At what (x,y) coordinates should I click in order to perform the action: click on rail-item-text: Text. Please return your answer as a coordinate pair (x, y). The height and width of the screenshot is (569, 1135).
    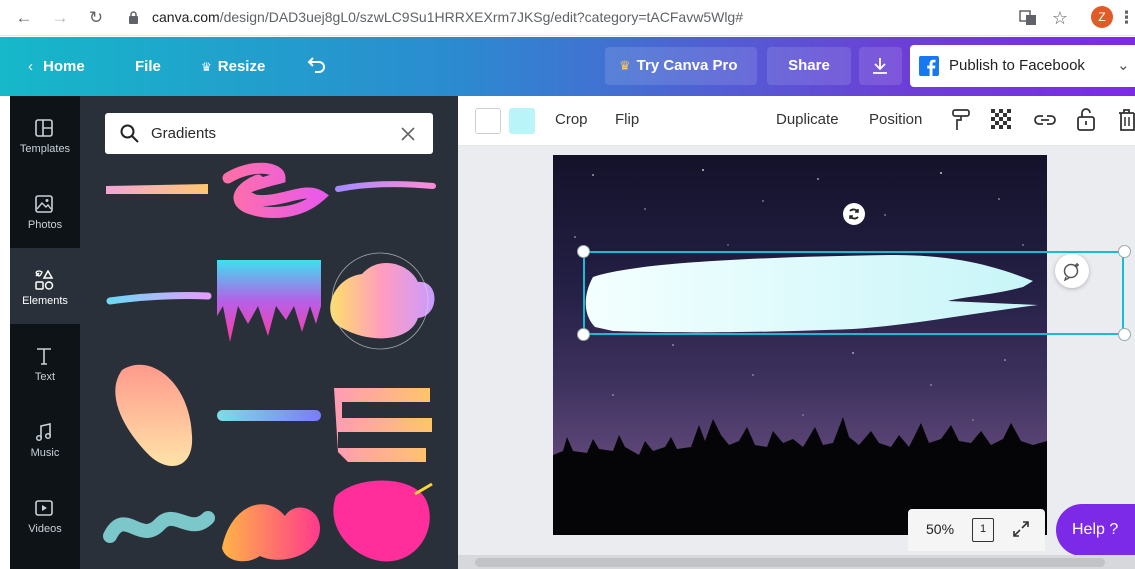
    Looking at the image, I should click on (45, 362).